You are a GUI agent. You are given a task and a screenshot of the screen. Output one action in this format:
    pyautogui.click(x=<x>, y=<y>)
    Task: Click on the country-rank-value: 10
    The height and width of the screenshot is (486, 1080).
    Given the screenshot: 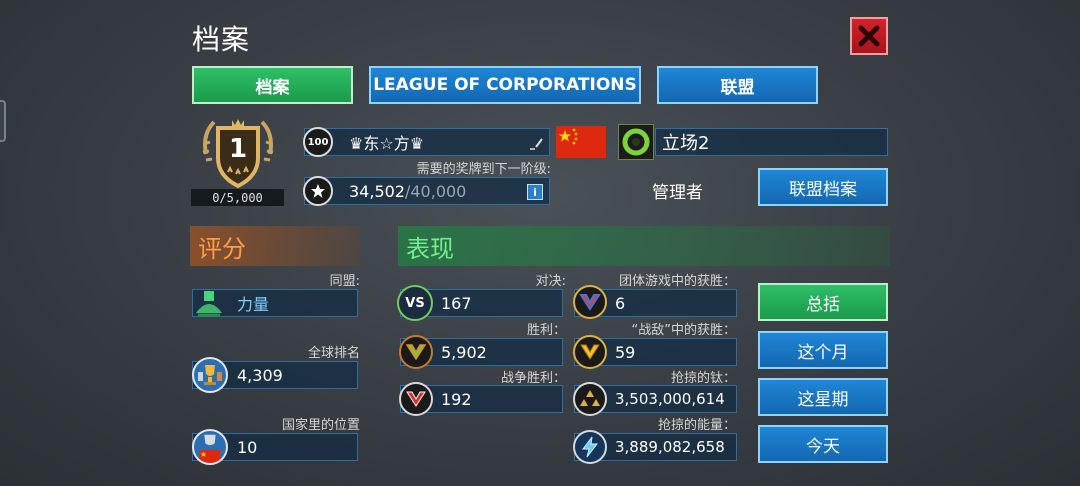 What is the action you would take?
    pyautogui.click(x=247, y=447)
    